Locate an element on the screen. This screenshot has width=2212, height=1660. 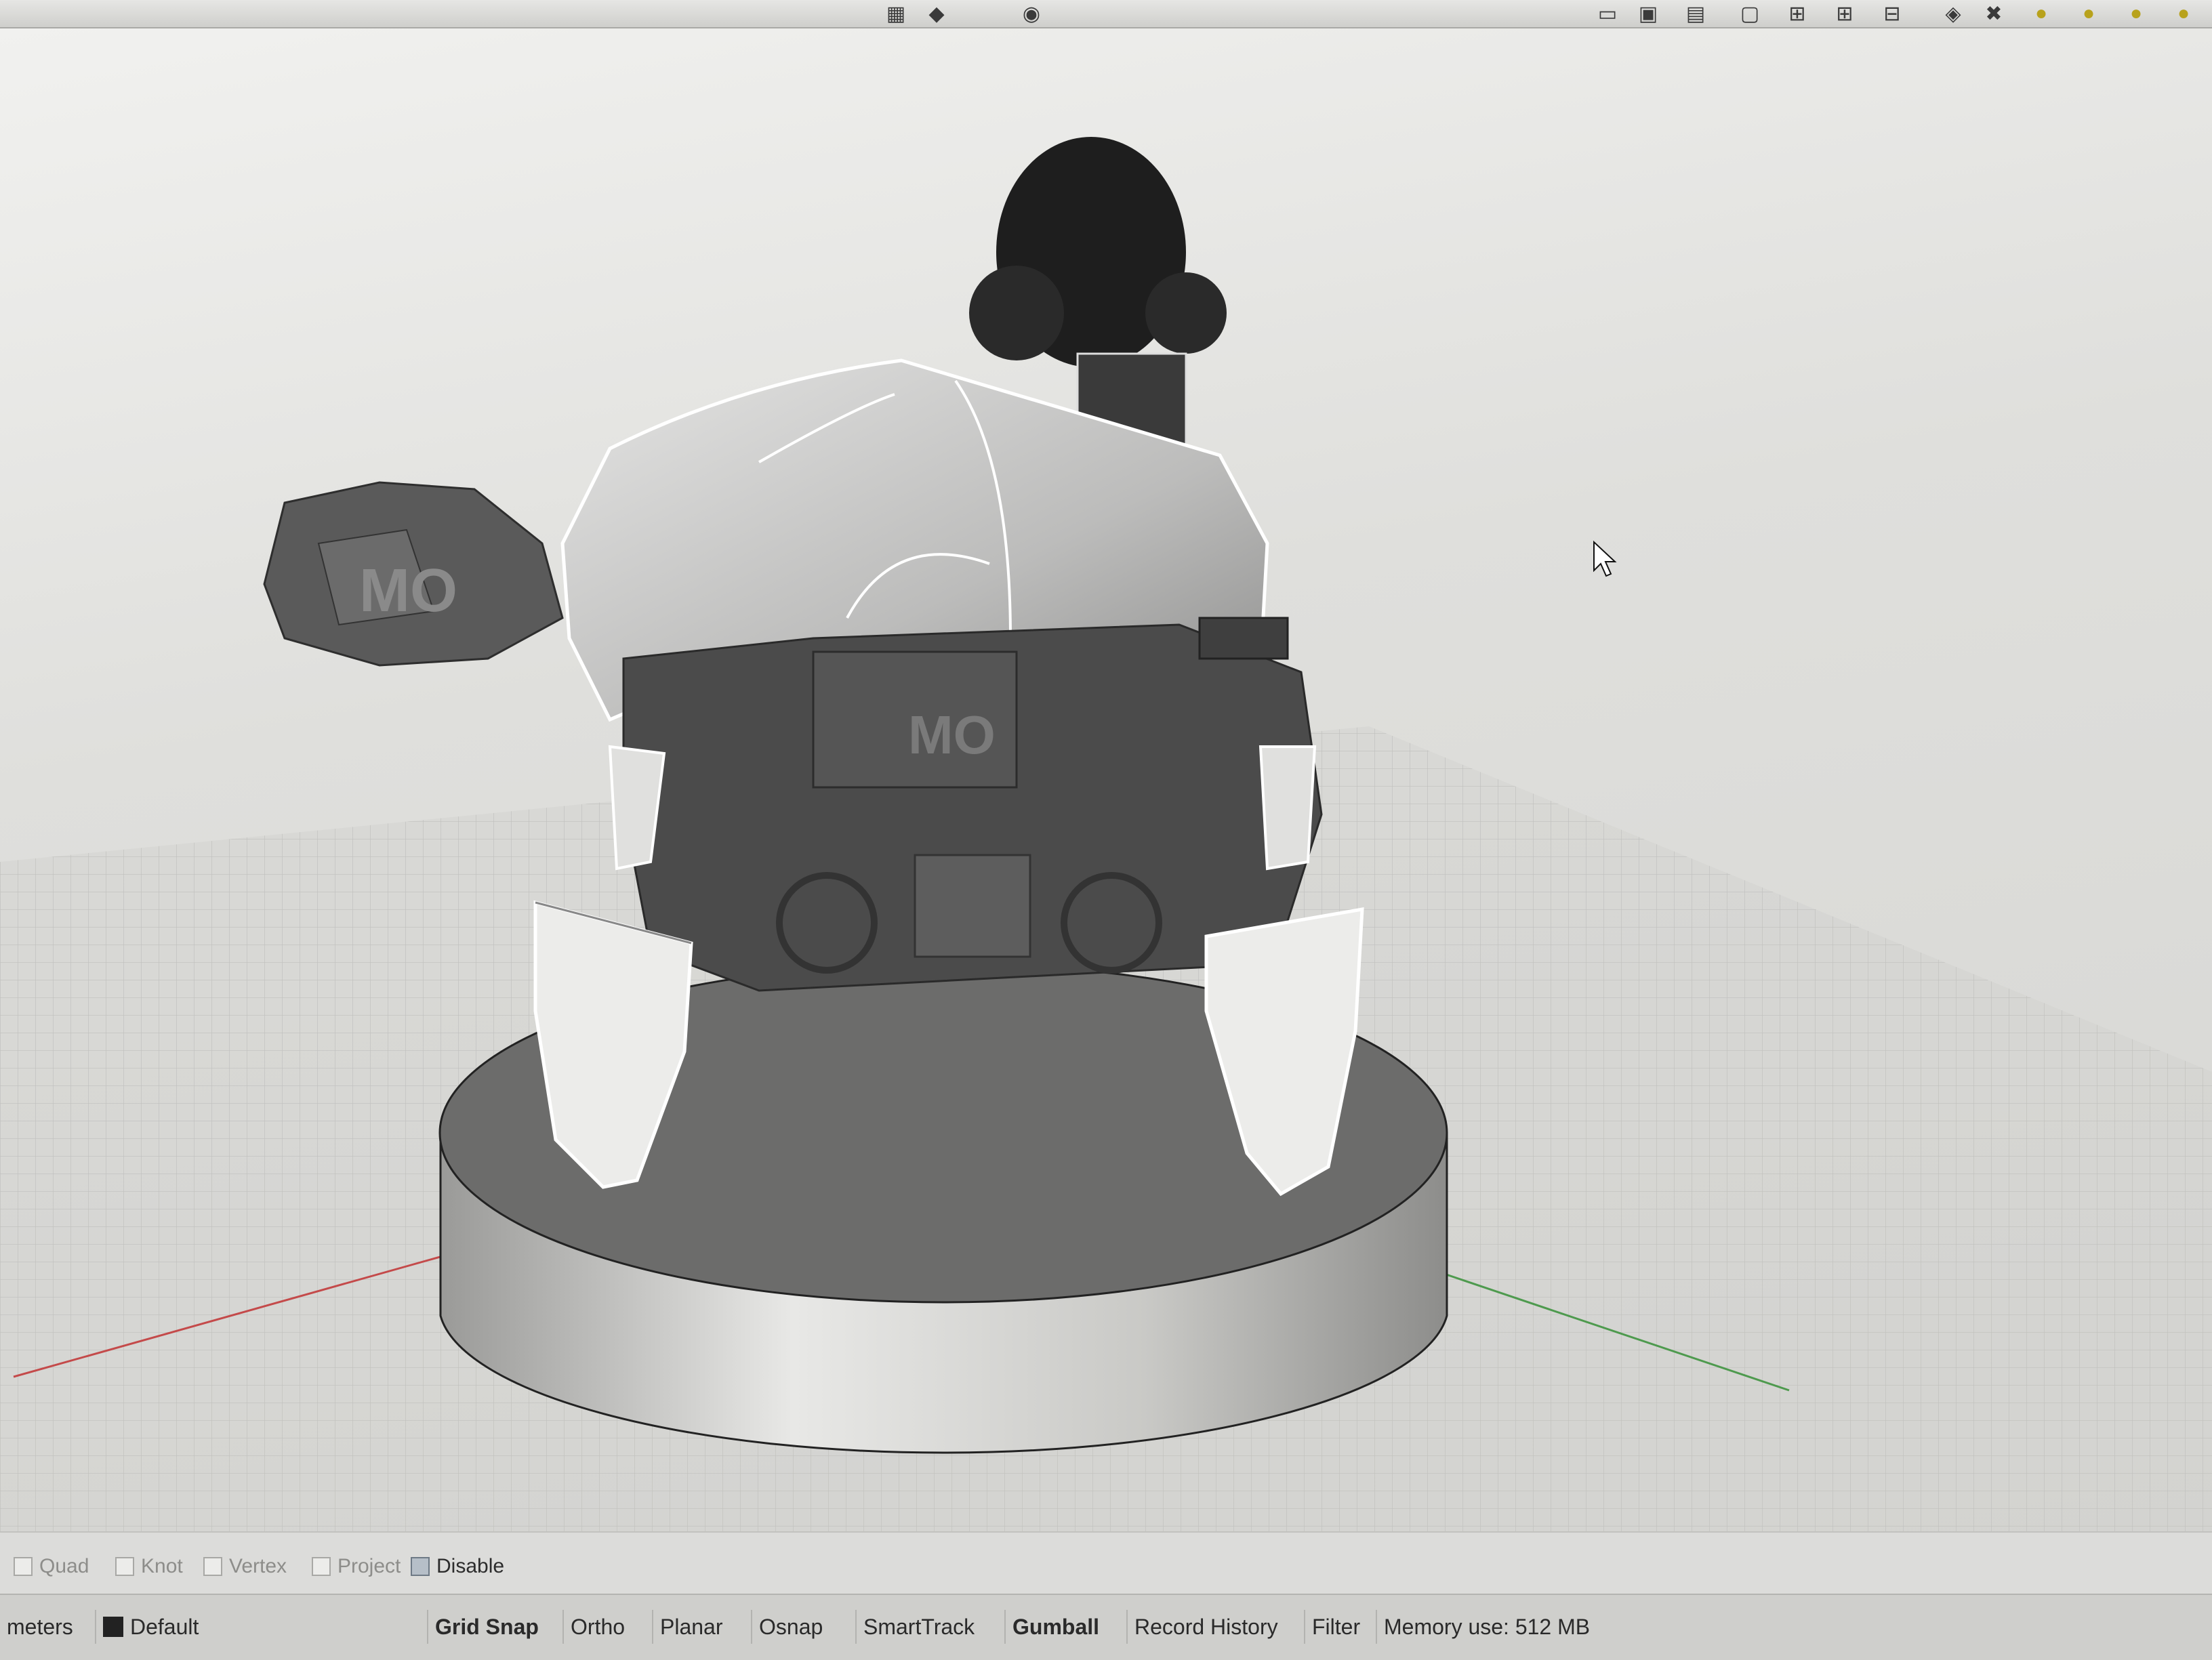
toggle-icon: ◉ is located at coordinates (1032, 13).